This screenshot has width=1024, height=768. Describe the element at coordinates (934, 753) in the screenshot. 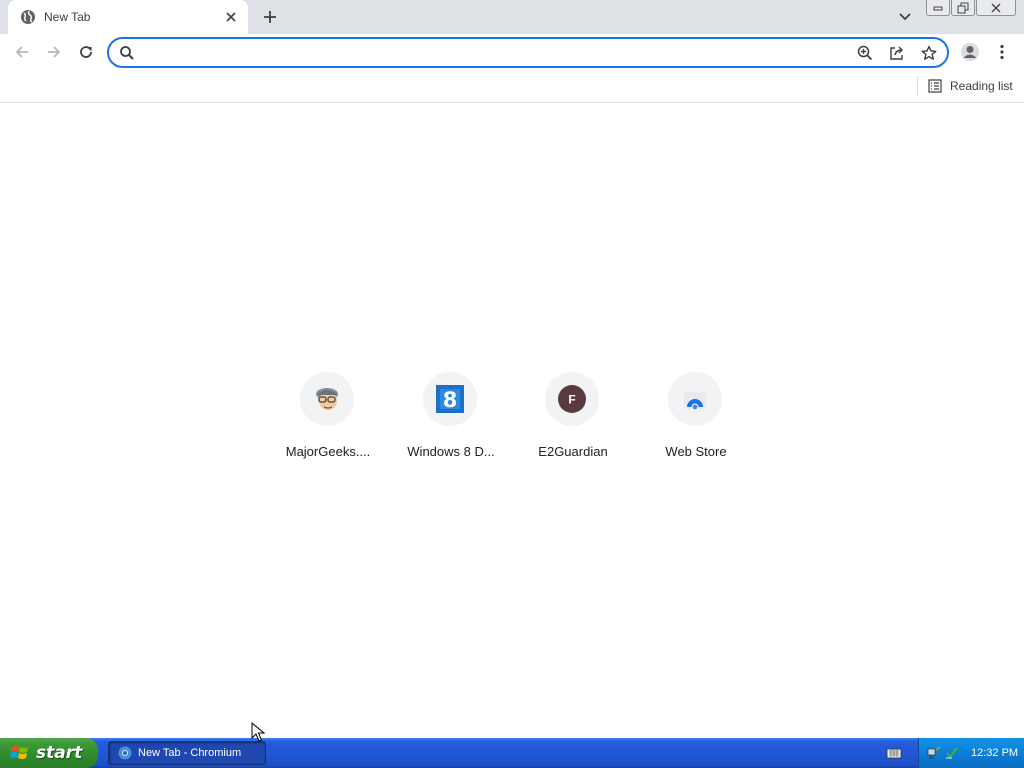

I see `network-icon` at that location.